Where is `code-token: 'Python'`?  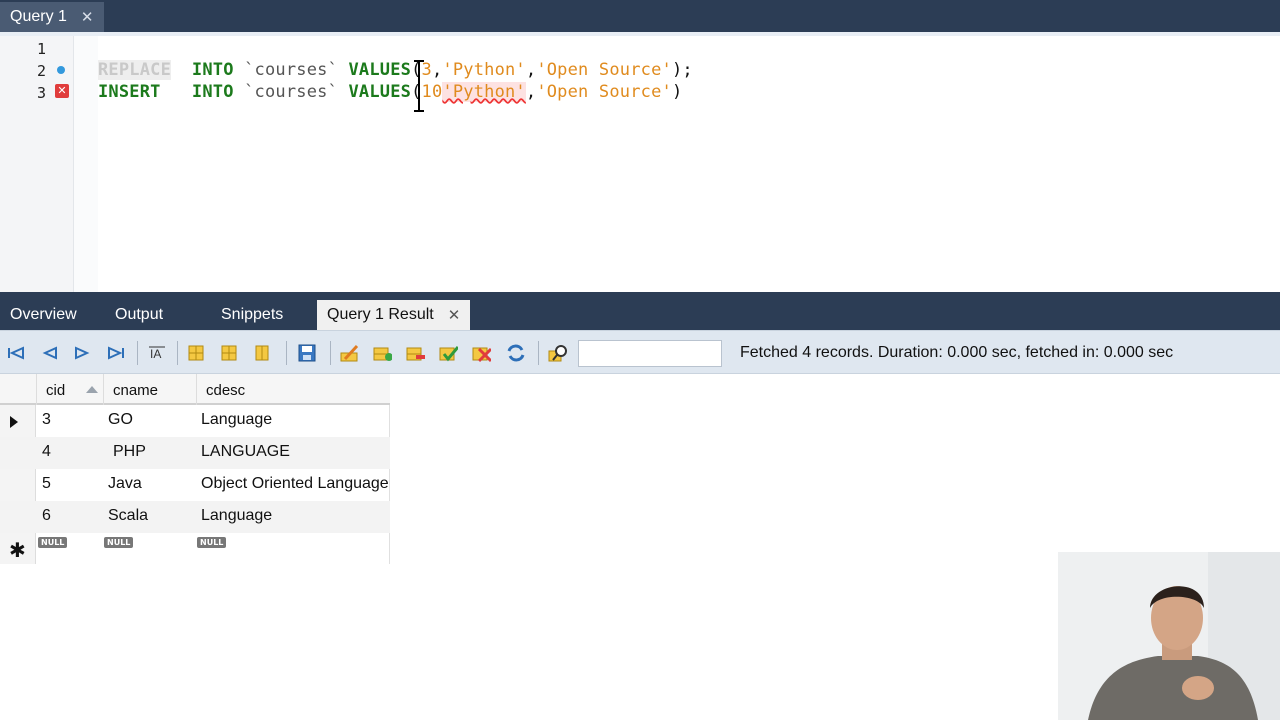
code-token: 'Python' is located at coordinates (484, 70).